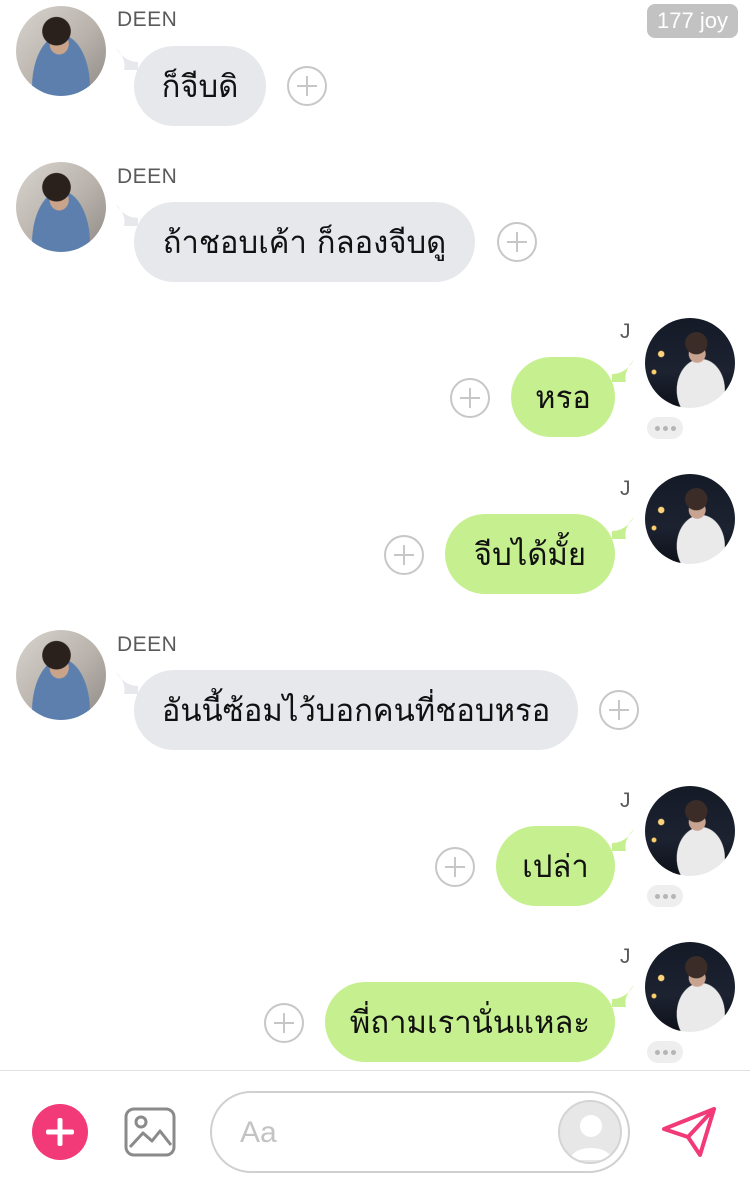  What do you see at coordinates (356, 710) in the screenshot?
I see `message-bubble: อันนี้ซ้อมไว้บอกคนที่ชอบหรอ` at bounding box center [356, 710].